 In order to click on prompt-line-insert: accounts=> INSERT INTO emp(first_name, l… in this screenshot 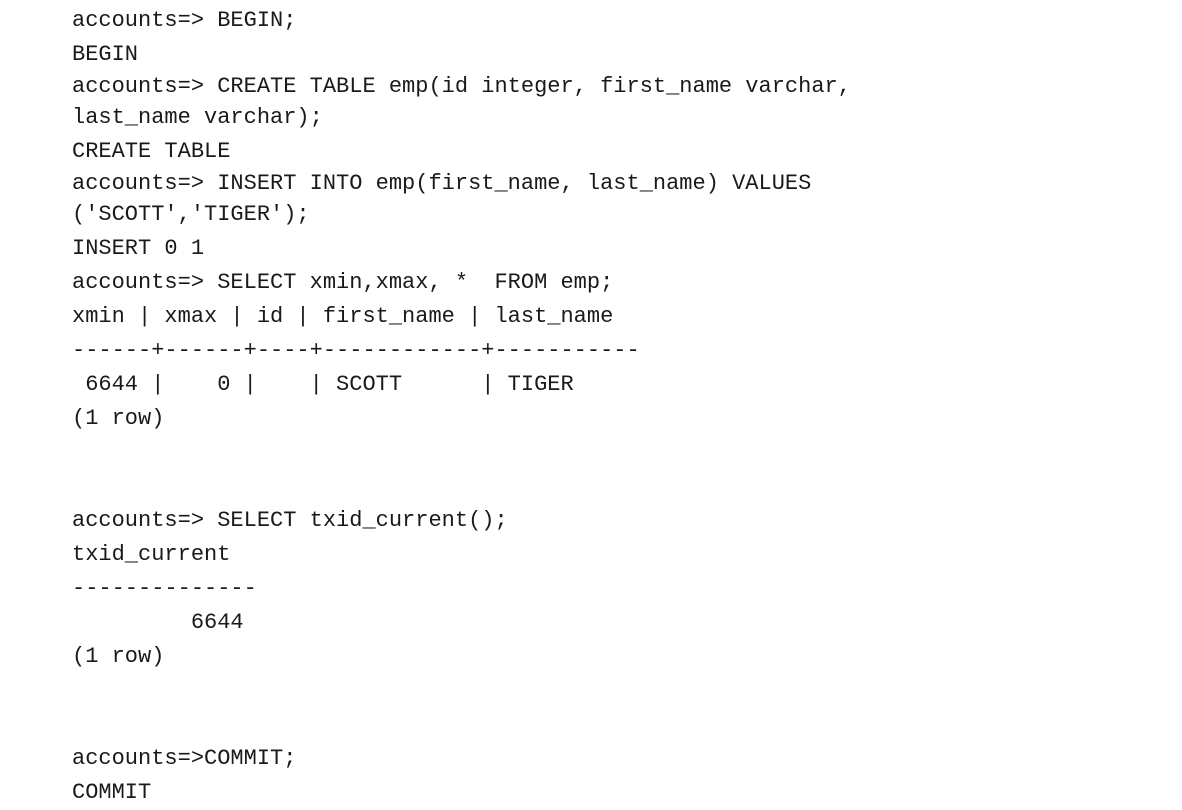, I will do `click(442, 183)`.